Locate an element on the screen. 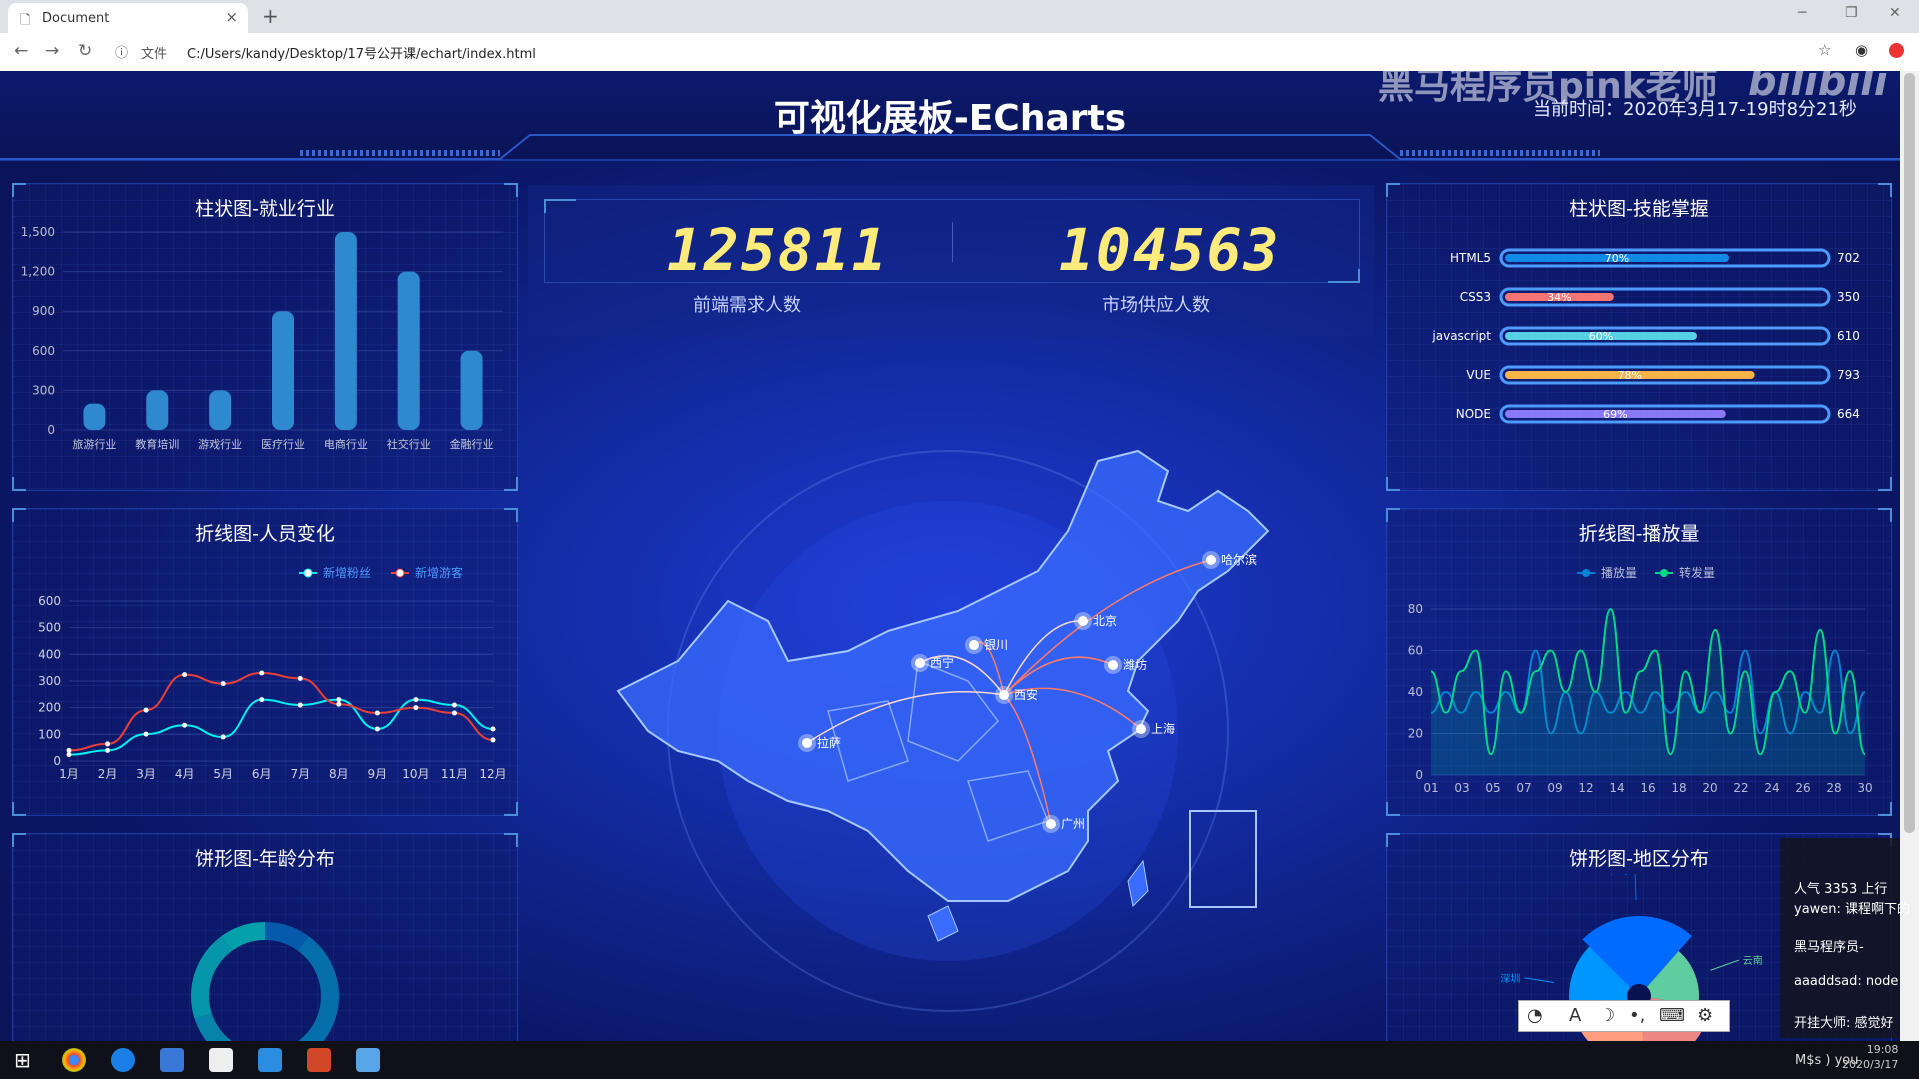 This screenshot has height=1079, width=1919. x-tick-label: 07 is located at coordinates (1523, 788).